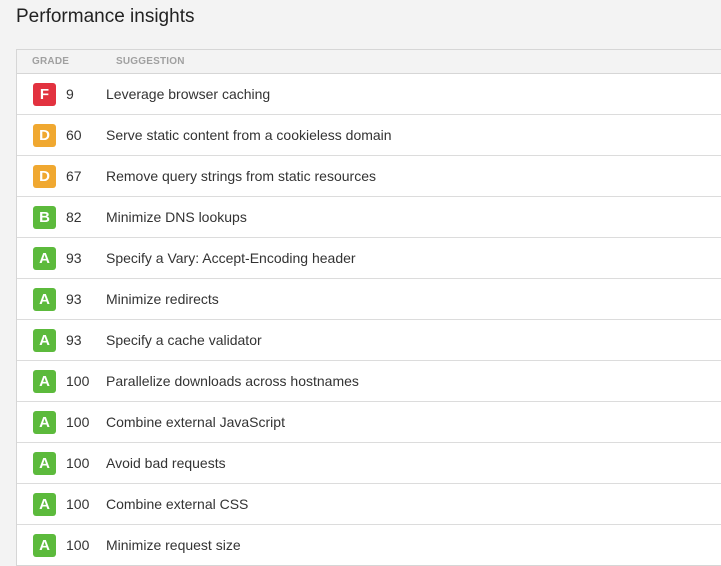  I want to click on score-value: 9, so click(70, 94).